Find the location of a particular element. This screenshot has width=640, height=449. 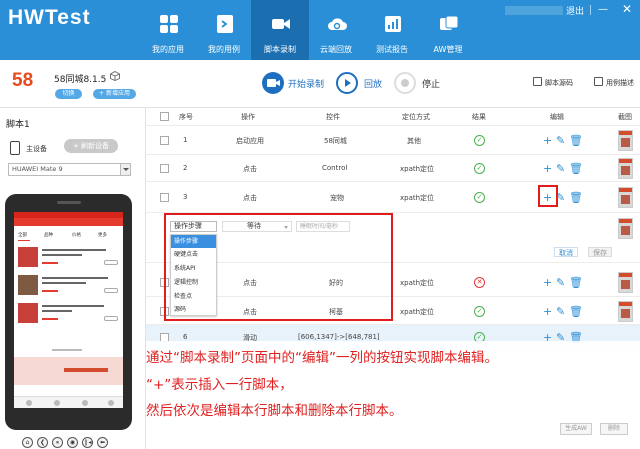

usecase-desc-button: 用例描述 is located at coordinates (614, 82).